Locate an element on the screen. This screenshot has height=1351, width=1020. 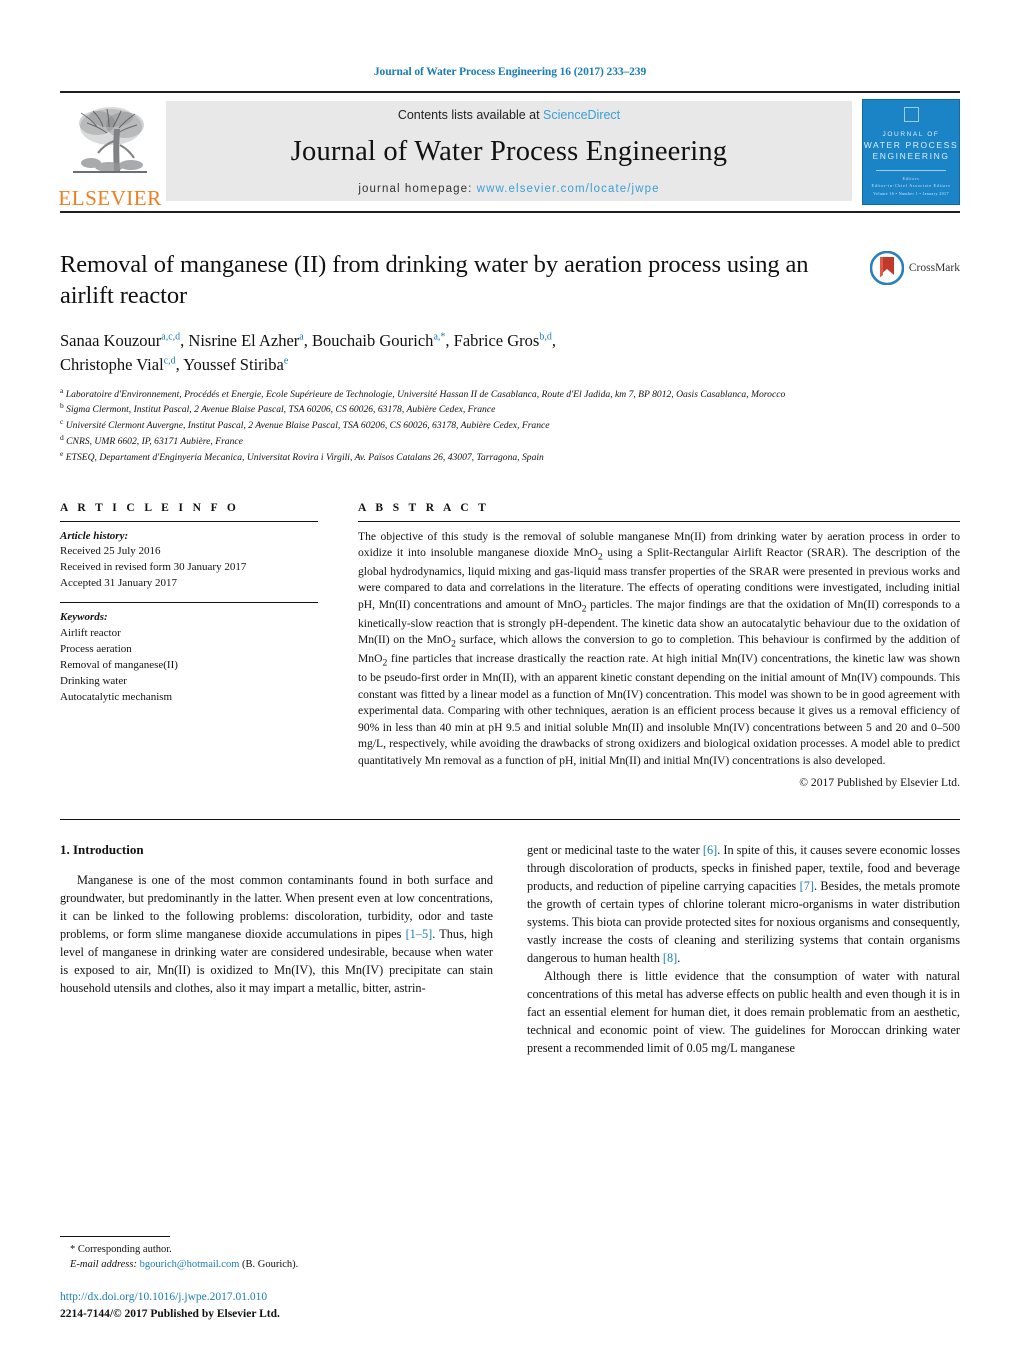
article-history-label: Article history: is located at coordinates (94, 535).